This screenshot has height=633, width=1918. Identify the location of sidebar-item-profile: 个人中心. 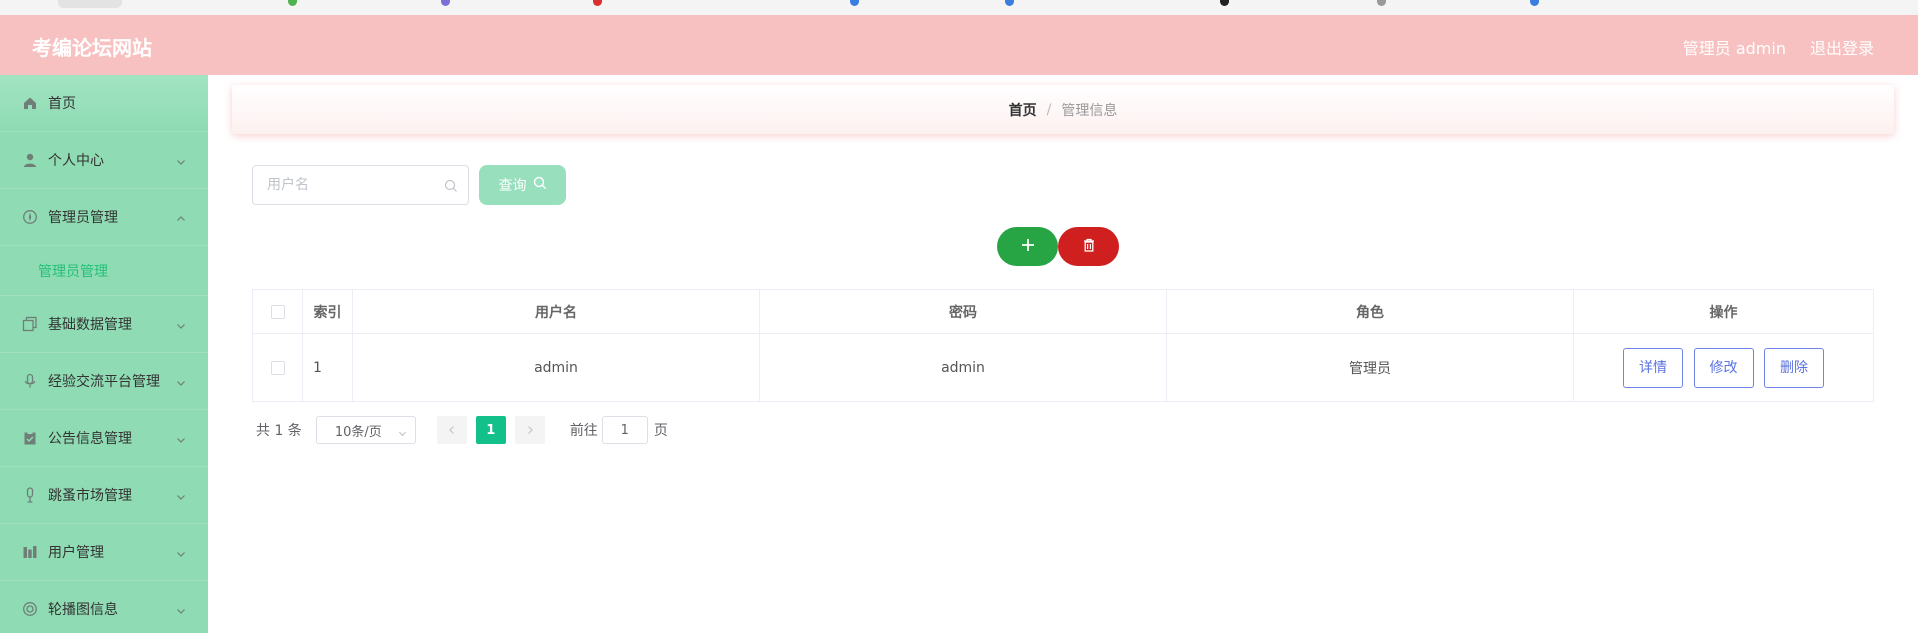
(104, 160).